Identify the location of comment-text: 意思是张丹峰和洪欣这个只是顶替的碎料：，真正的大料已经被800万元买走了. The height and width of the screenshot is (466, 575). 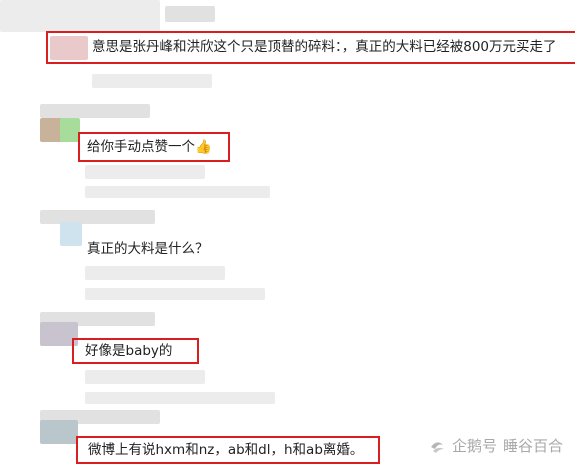
(324, 47).